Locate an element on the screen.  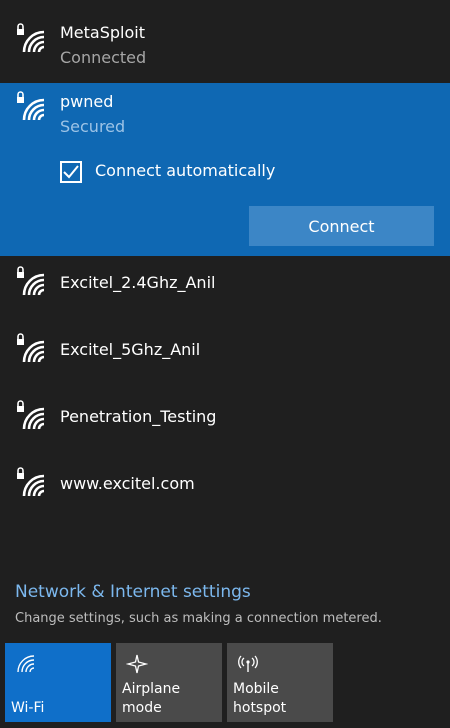
network-item-penetration-testing: Penetration_Testing is located at coordinates (225, 424).